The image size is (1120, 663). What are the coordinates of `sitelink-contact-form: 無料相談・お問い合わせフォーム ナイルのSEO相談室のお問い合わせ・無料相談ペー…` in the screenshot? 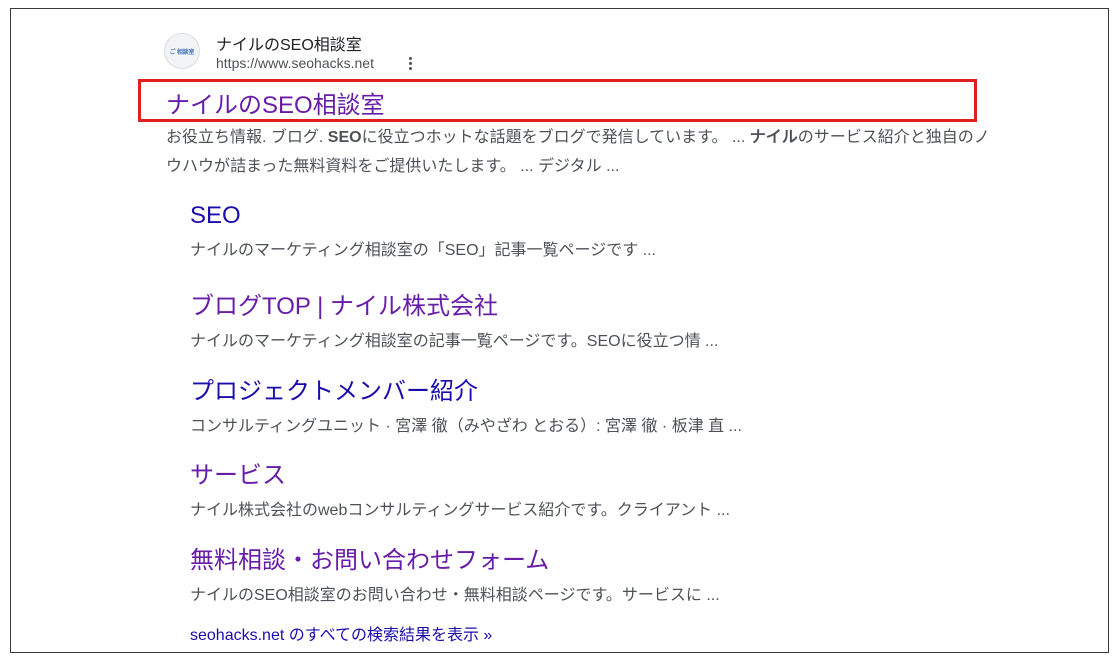 It's located at (590, 572).